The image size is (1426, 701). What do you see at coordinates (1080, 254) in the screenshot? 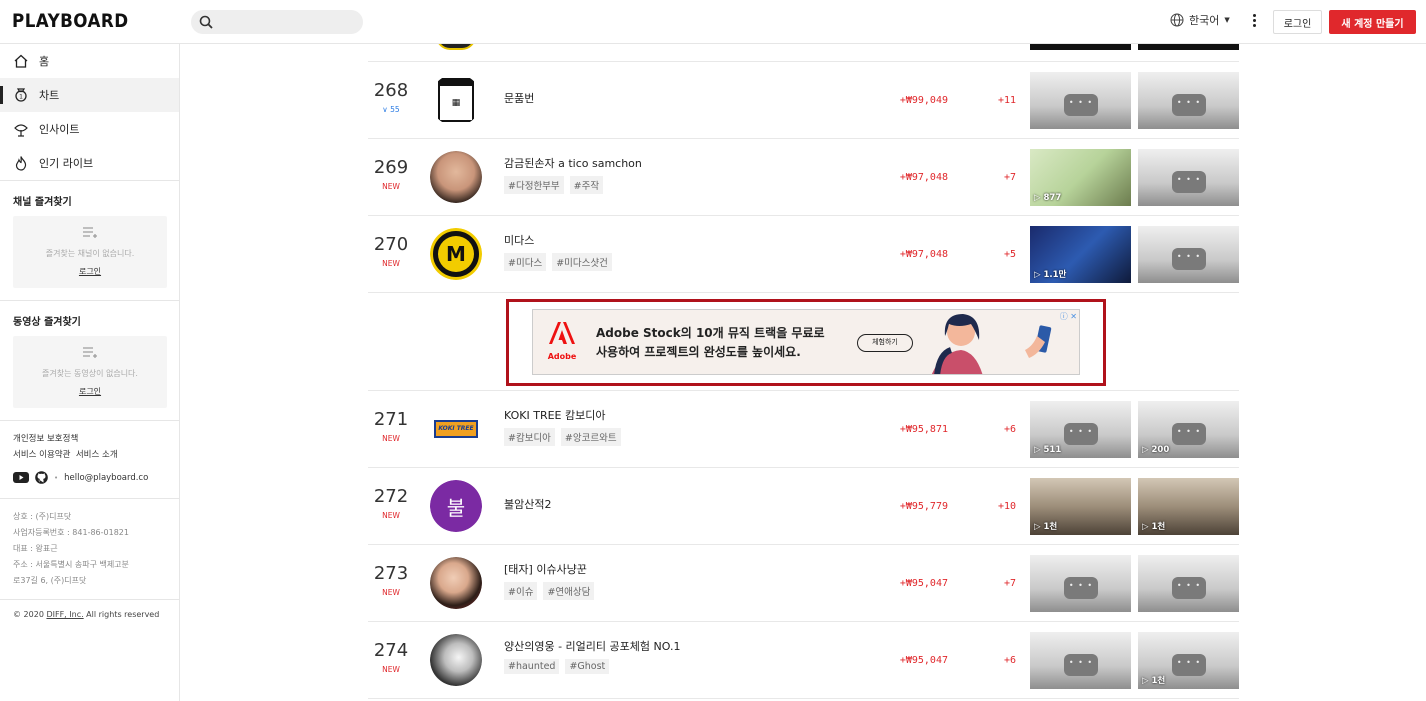
I see `video-thumbnail: ▷ 1.1만` at bounding box center [1080, 254].